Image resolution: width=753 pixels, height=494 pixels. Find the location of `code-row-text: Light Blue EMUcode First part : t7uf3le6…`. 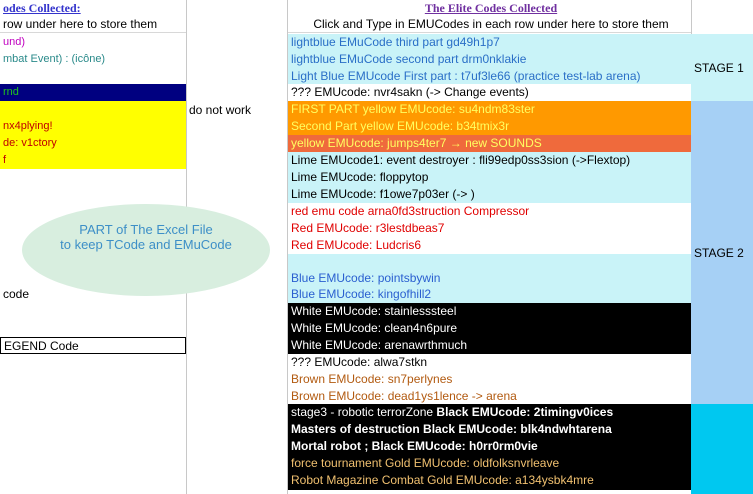

code-row-text: Light Blue EMUcode First part : t7uf3le6… is located at coordinates (466, 76).